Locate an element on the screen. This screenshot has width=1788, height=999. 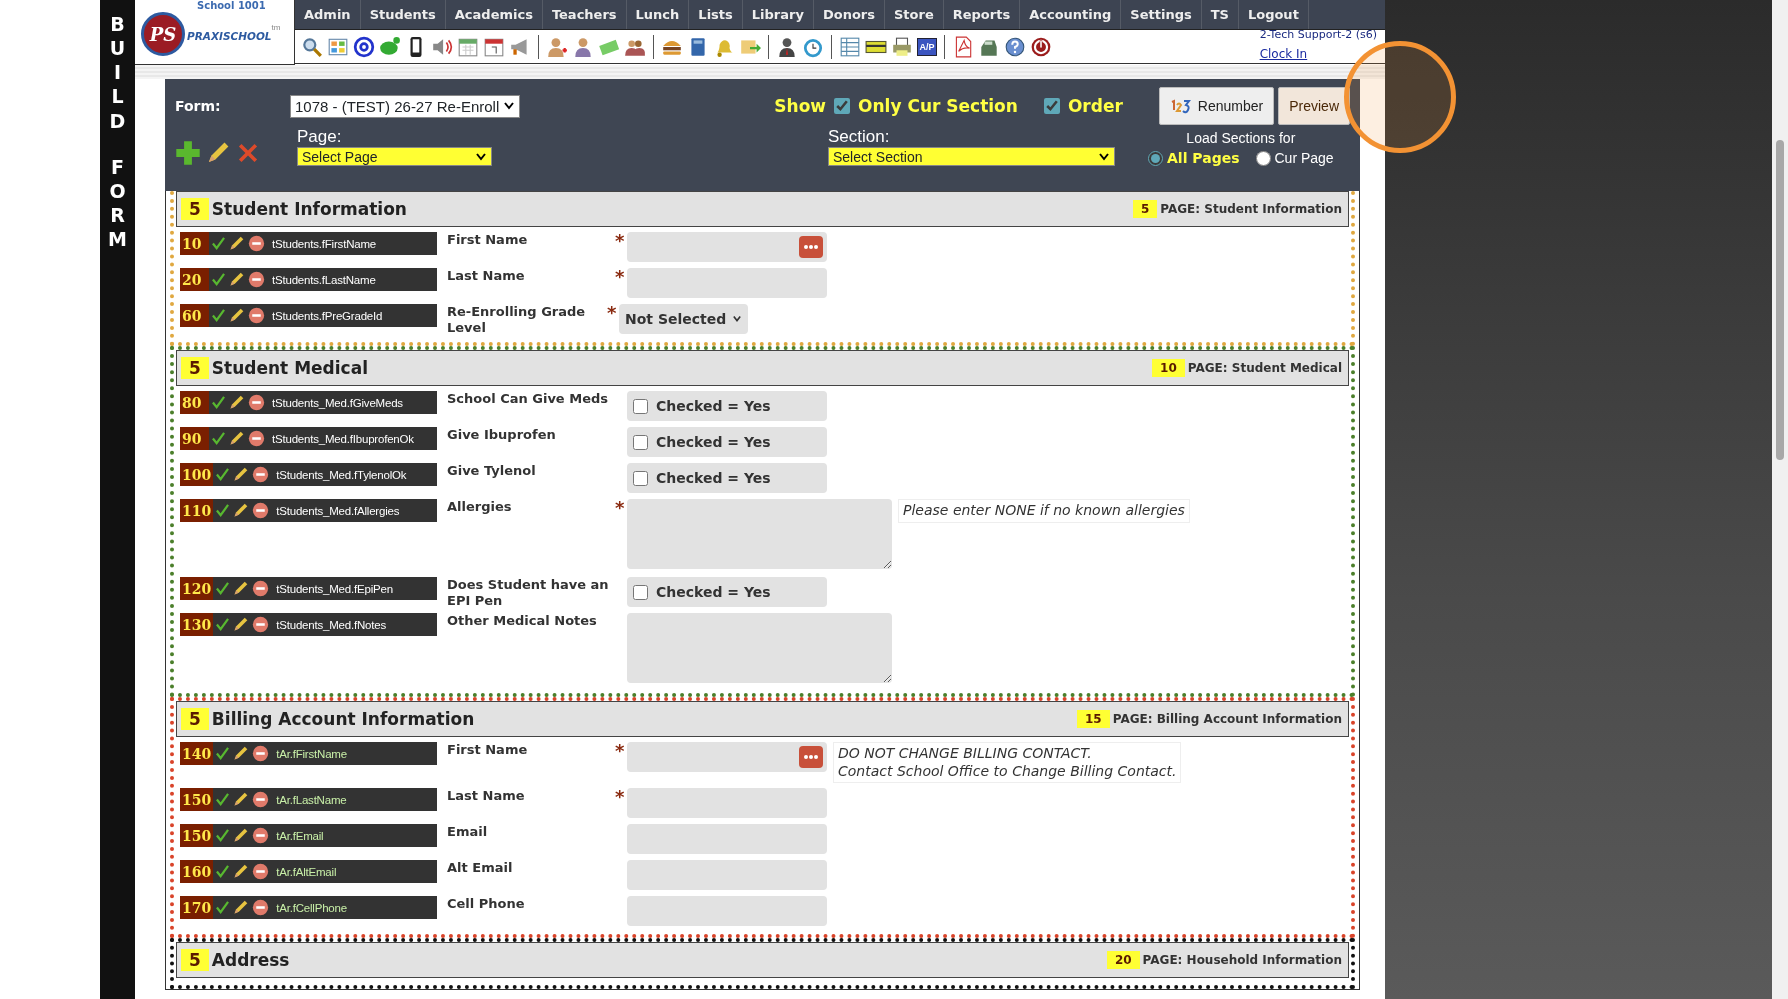
section-number: 5 is located at coordinates (195, 209).